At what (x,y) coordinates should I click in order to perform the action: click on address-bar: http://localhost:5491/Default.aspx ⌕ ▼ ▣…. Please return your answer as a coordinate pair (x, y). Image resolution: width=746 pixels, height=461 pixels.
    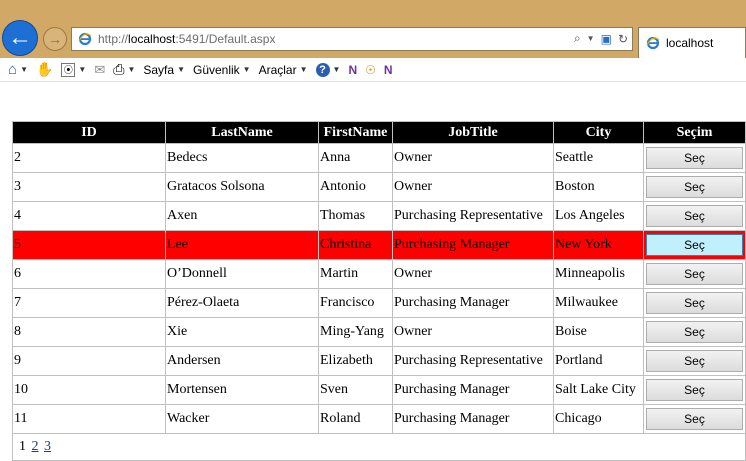
    Looking at the image, I should click on (352, 39).